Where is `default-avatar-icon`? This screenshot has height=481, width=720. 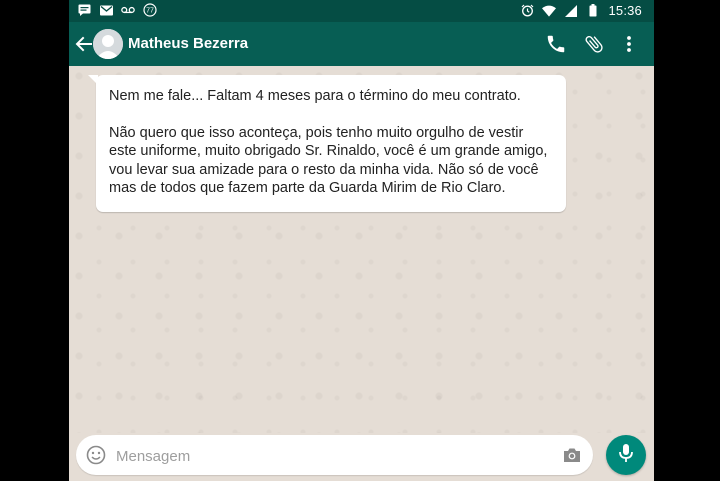
default-avatar-icon is located at coordinates (108, 44).